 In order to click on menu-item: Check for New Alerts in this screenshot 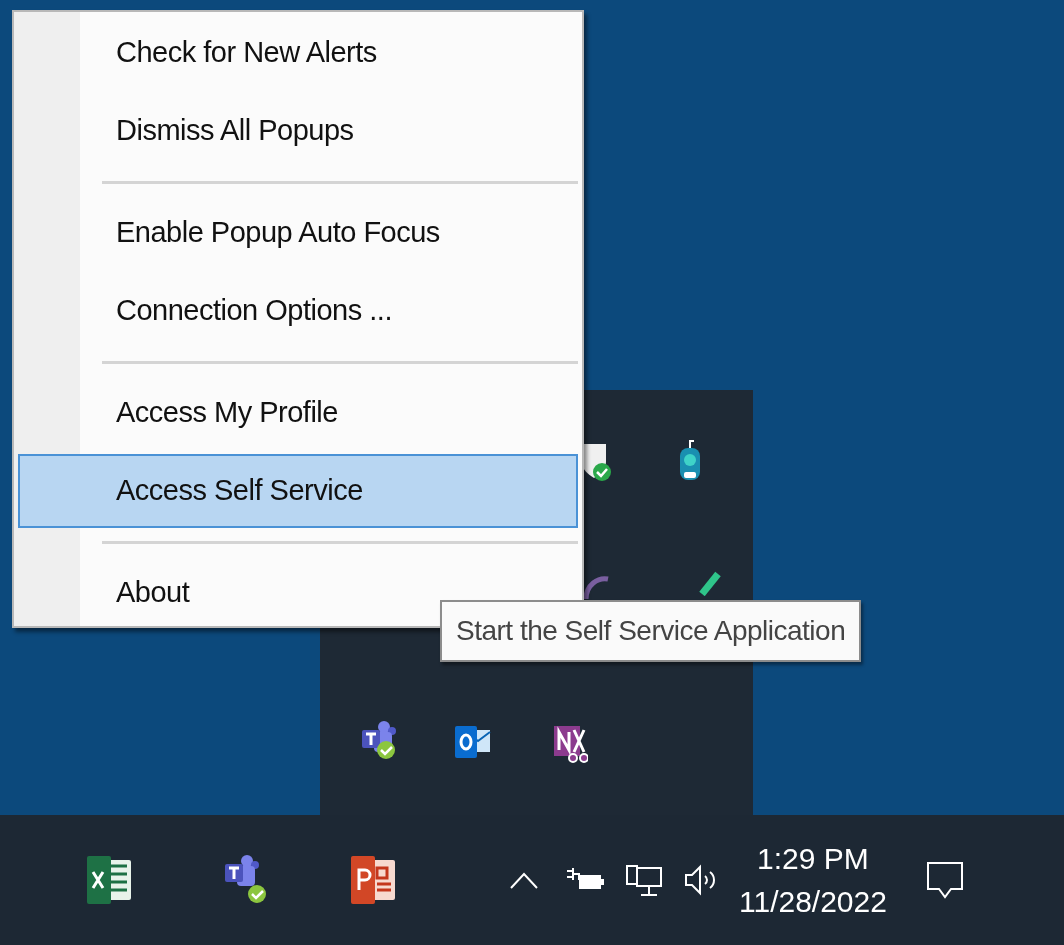, I will do `click(198, 53)`.